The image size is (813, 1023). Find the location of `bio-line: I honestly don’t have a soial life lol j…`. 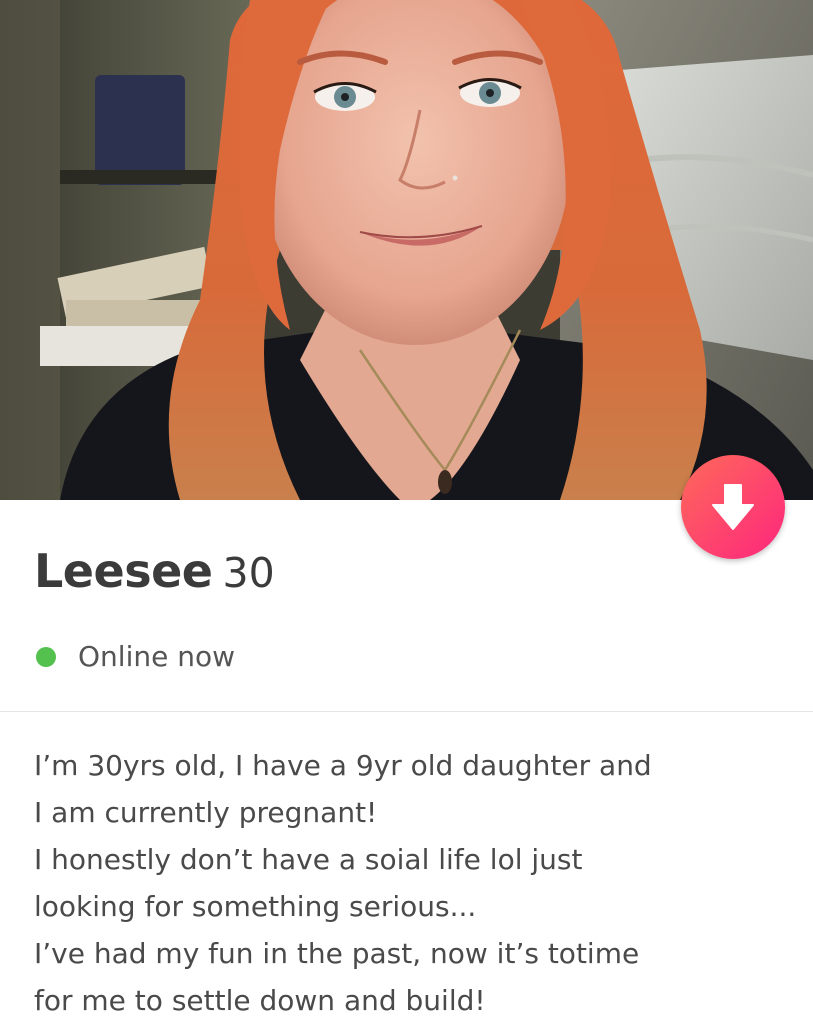

bio-line: I honestly don’t have a soial life lol j… is located at coordinates (308, 859).